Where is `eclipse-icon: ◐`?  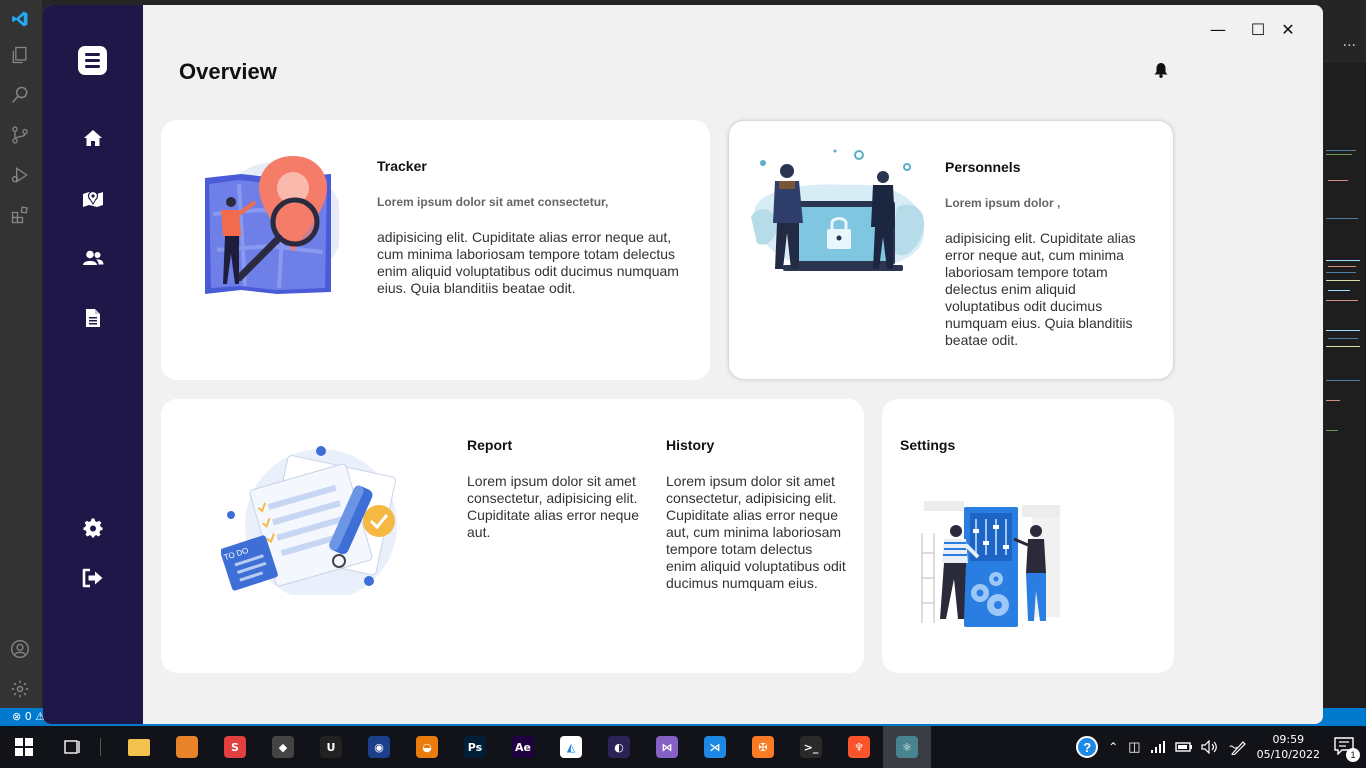
eclipse-icon: ◐ is located at coordinates (619, 747).